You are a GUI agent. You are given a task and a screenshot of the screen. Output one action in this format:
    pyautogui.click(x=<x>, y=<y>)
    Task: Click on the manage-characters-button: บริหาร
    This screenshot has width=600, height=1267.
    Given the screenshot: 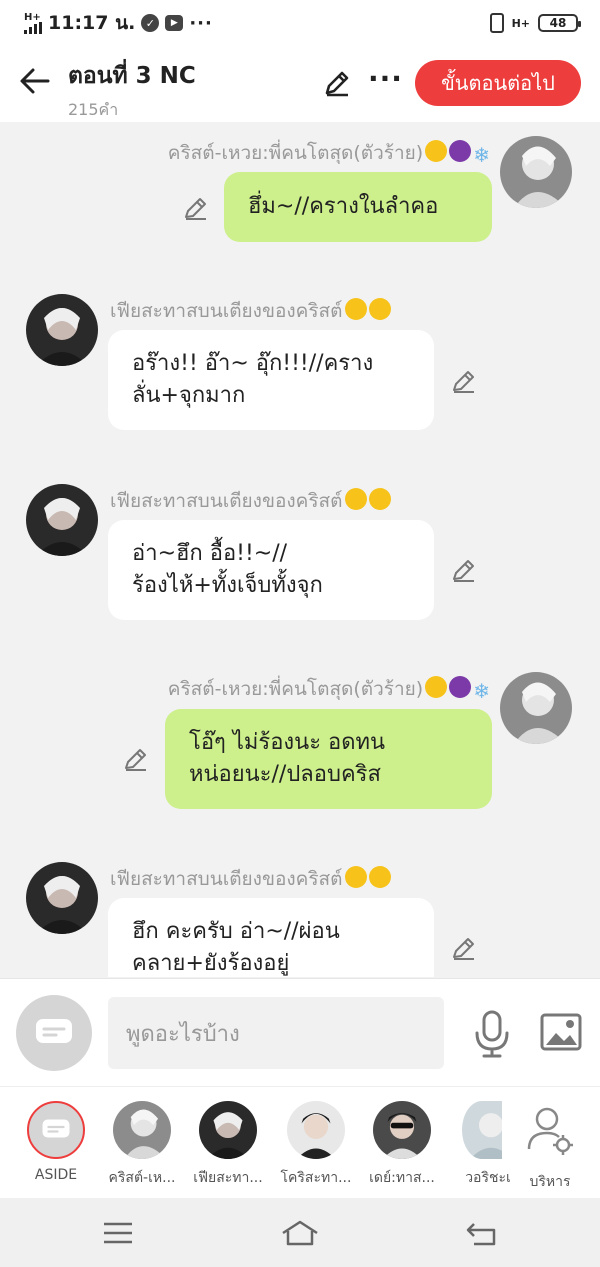 What is the action you would take?
    pyautogui.click(x=550, y=1147)
    